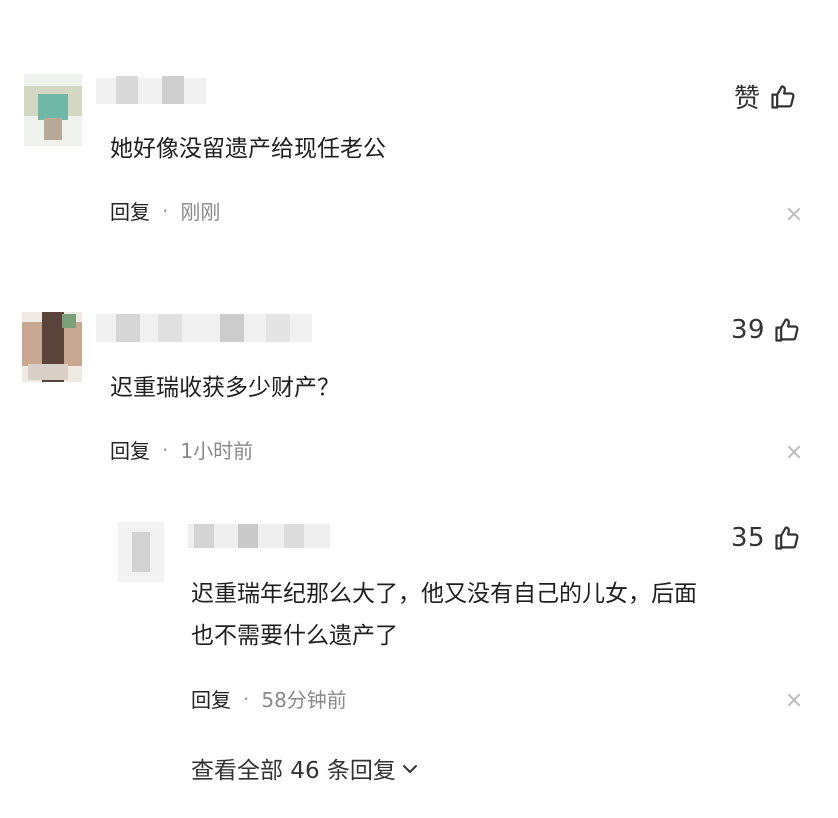 The width and height of the screenshot is (838, 818). I want to click on timestamp: 58分钟前, so click(304, 700).